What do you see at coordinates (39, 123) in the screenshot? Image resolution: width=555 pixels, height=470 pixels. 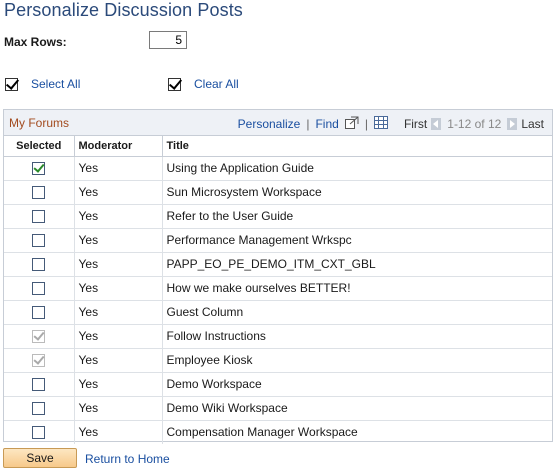 I see `grid-title: My Forums` at bounding box center [39, 123].